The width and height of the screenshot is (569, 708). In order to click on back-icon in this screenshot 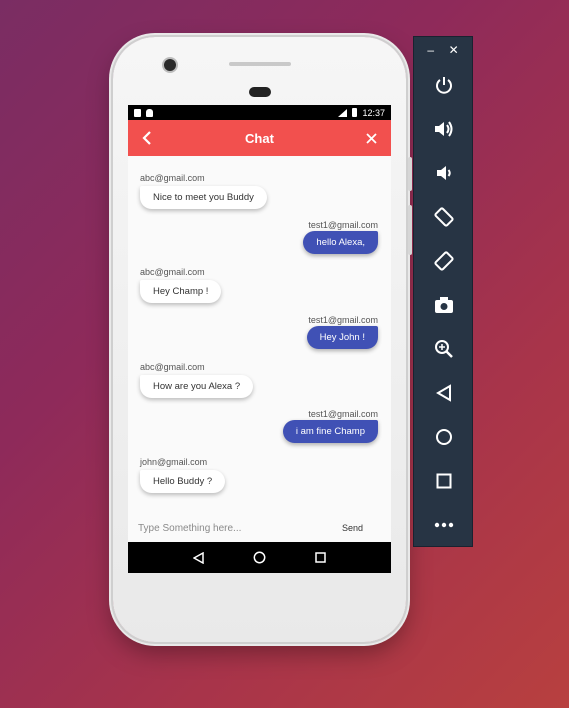, I will do `click(443, 393)`.